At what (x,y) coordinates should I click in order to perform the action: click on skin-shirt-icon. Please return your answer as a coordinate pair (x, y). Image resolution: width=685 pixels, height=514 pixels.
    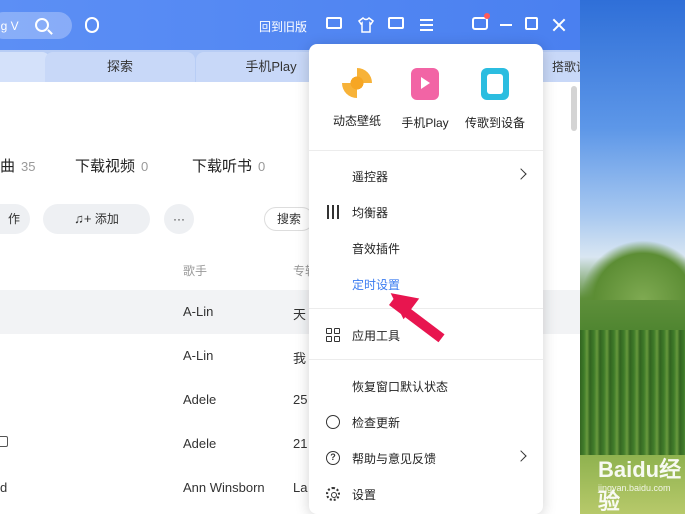
    Looking at the image, I should click on (366, 25).